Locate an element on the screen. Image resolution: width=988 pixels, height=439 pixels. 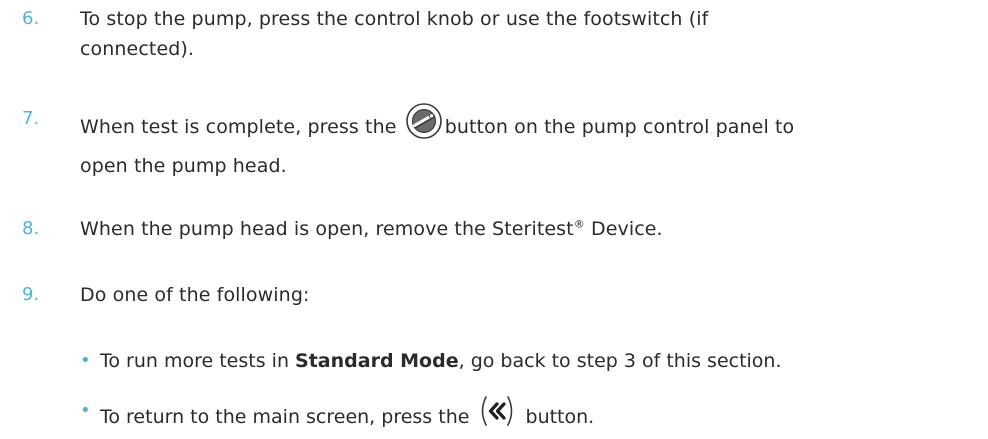
pump-head-open-icon is located at coordinates (424, 125).